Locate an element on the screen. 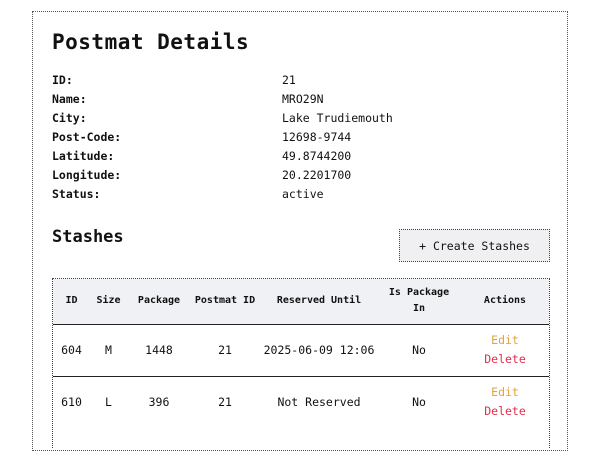 The image size is (601, 451). column-header-package: Package is located at coordinates (159, 301).